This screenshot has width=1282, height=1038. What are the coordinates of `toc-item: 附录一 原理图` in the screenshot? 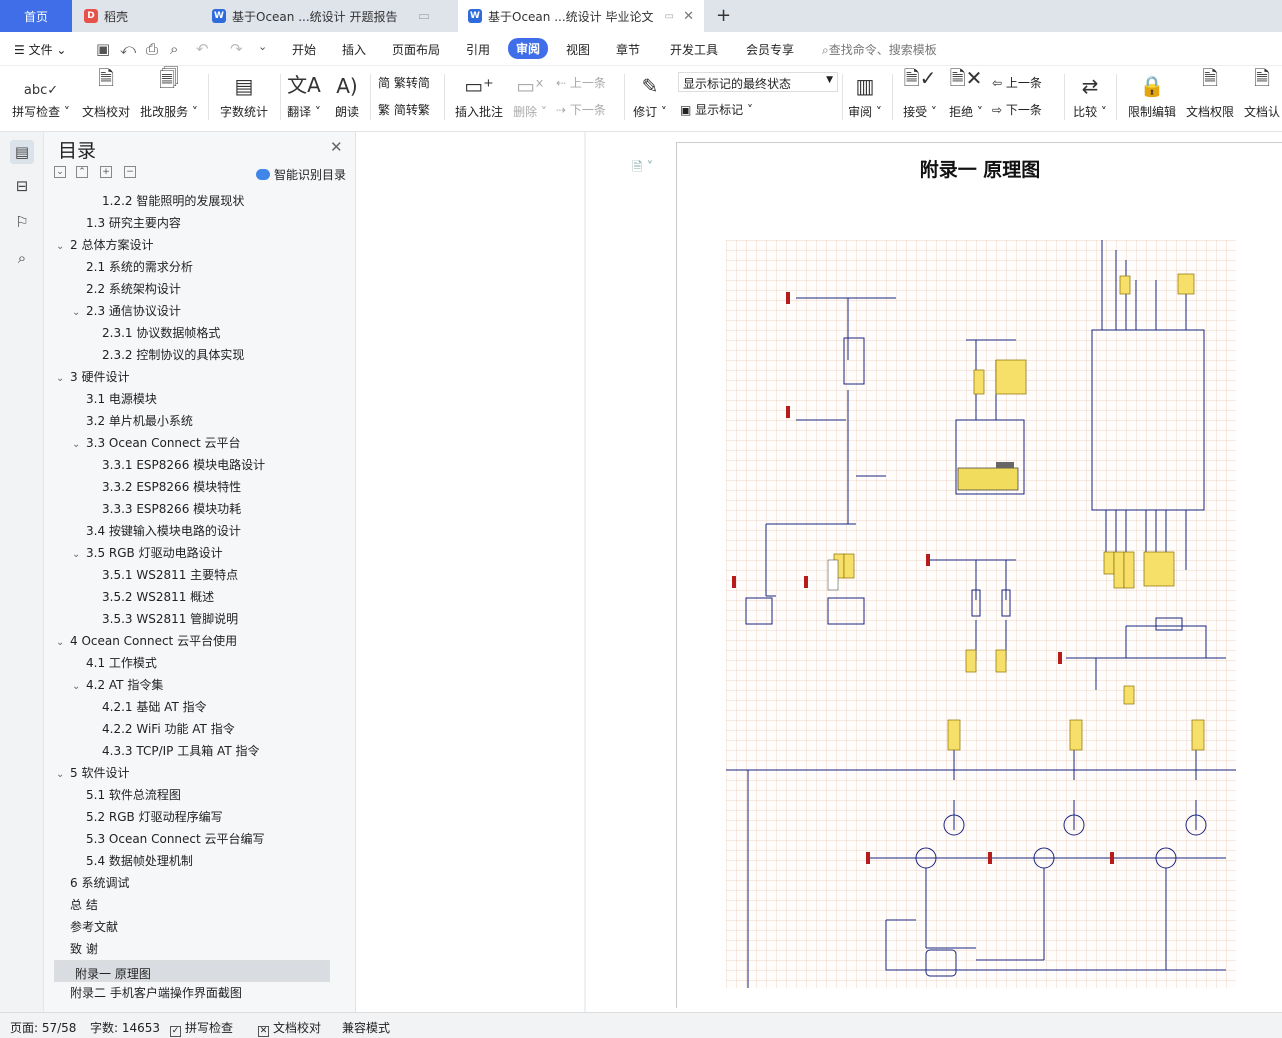 It's located at (192, 971).